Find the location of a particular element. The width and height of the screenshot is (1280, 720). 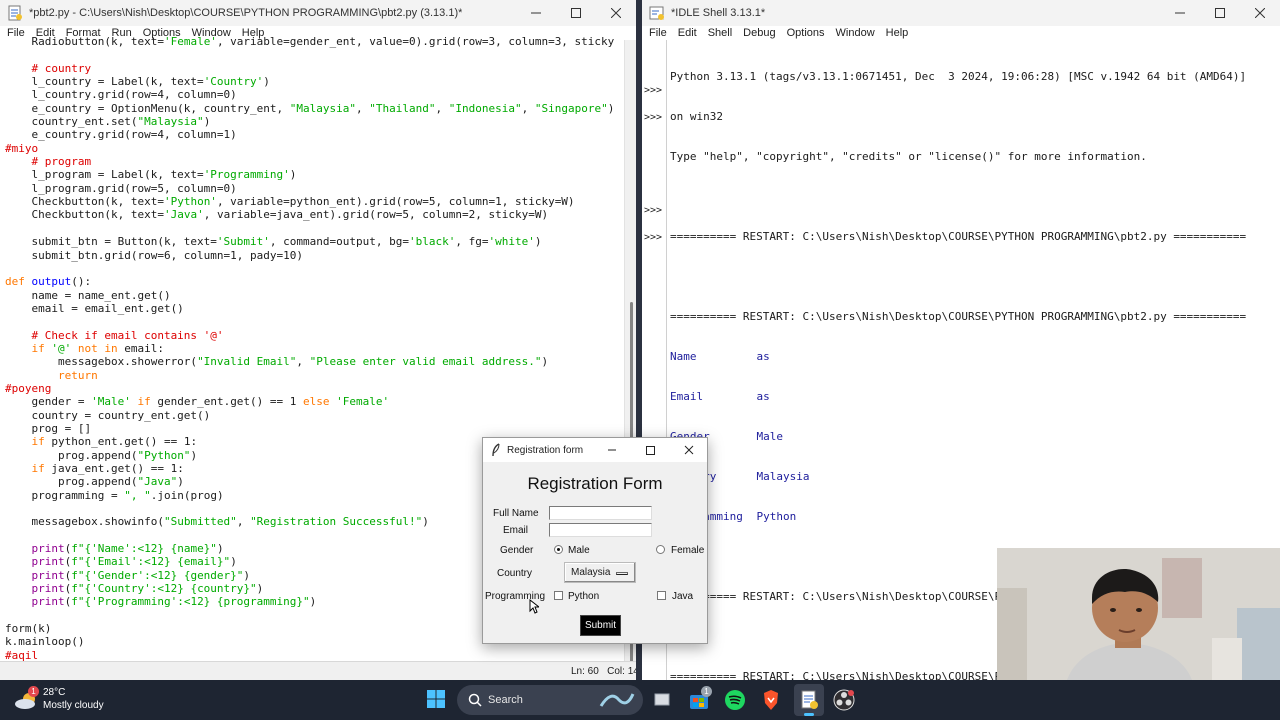

submit-button: Submit is located at coordinates (600, 625).